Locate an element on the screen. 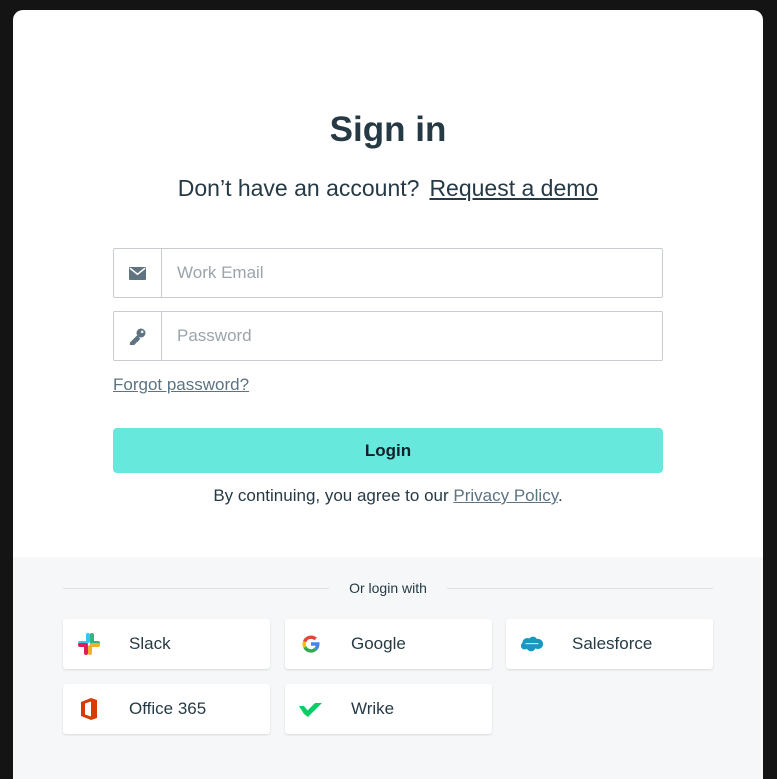 The height and width of the screenshot is (779, 777). office365-label: Office 365 is located at coordinates (168, 708).